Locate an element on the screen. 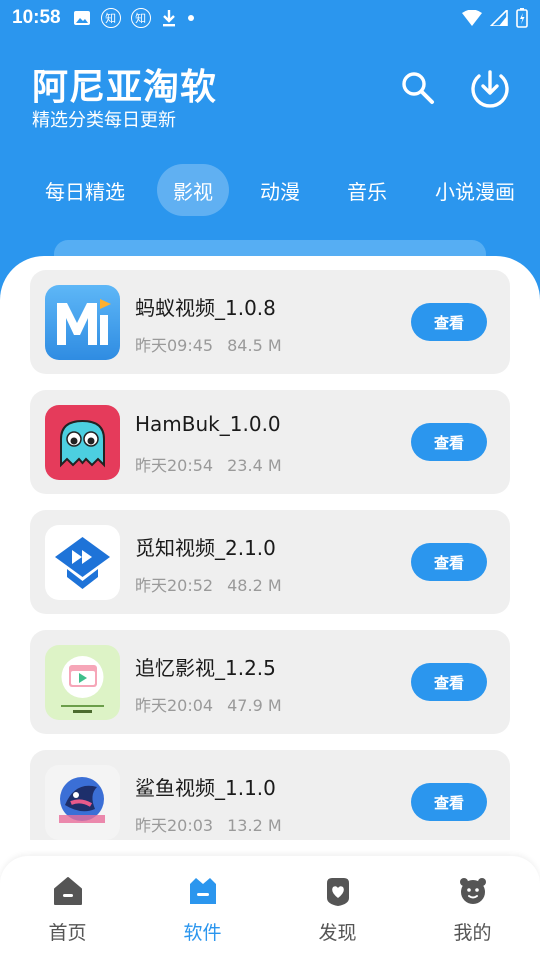 Image resolution: width=540 pixels, height=960 pixels. status-bar: 10:58 知 知 is located at coordinates (270, 18).